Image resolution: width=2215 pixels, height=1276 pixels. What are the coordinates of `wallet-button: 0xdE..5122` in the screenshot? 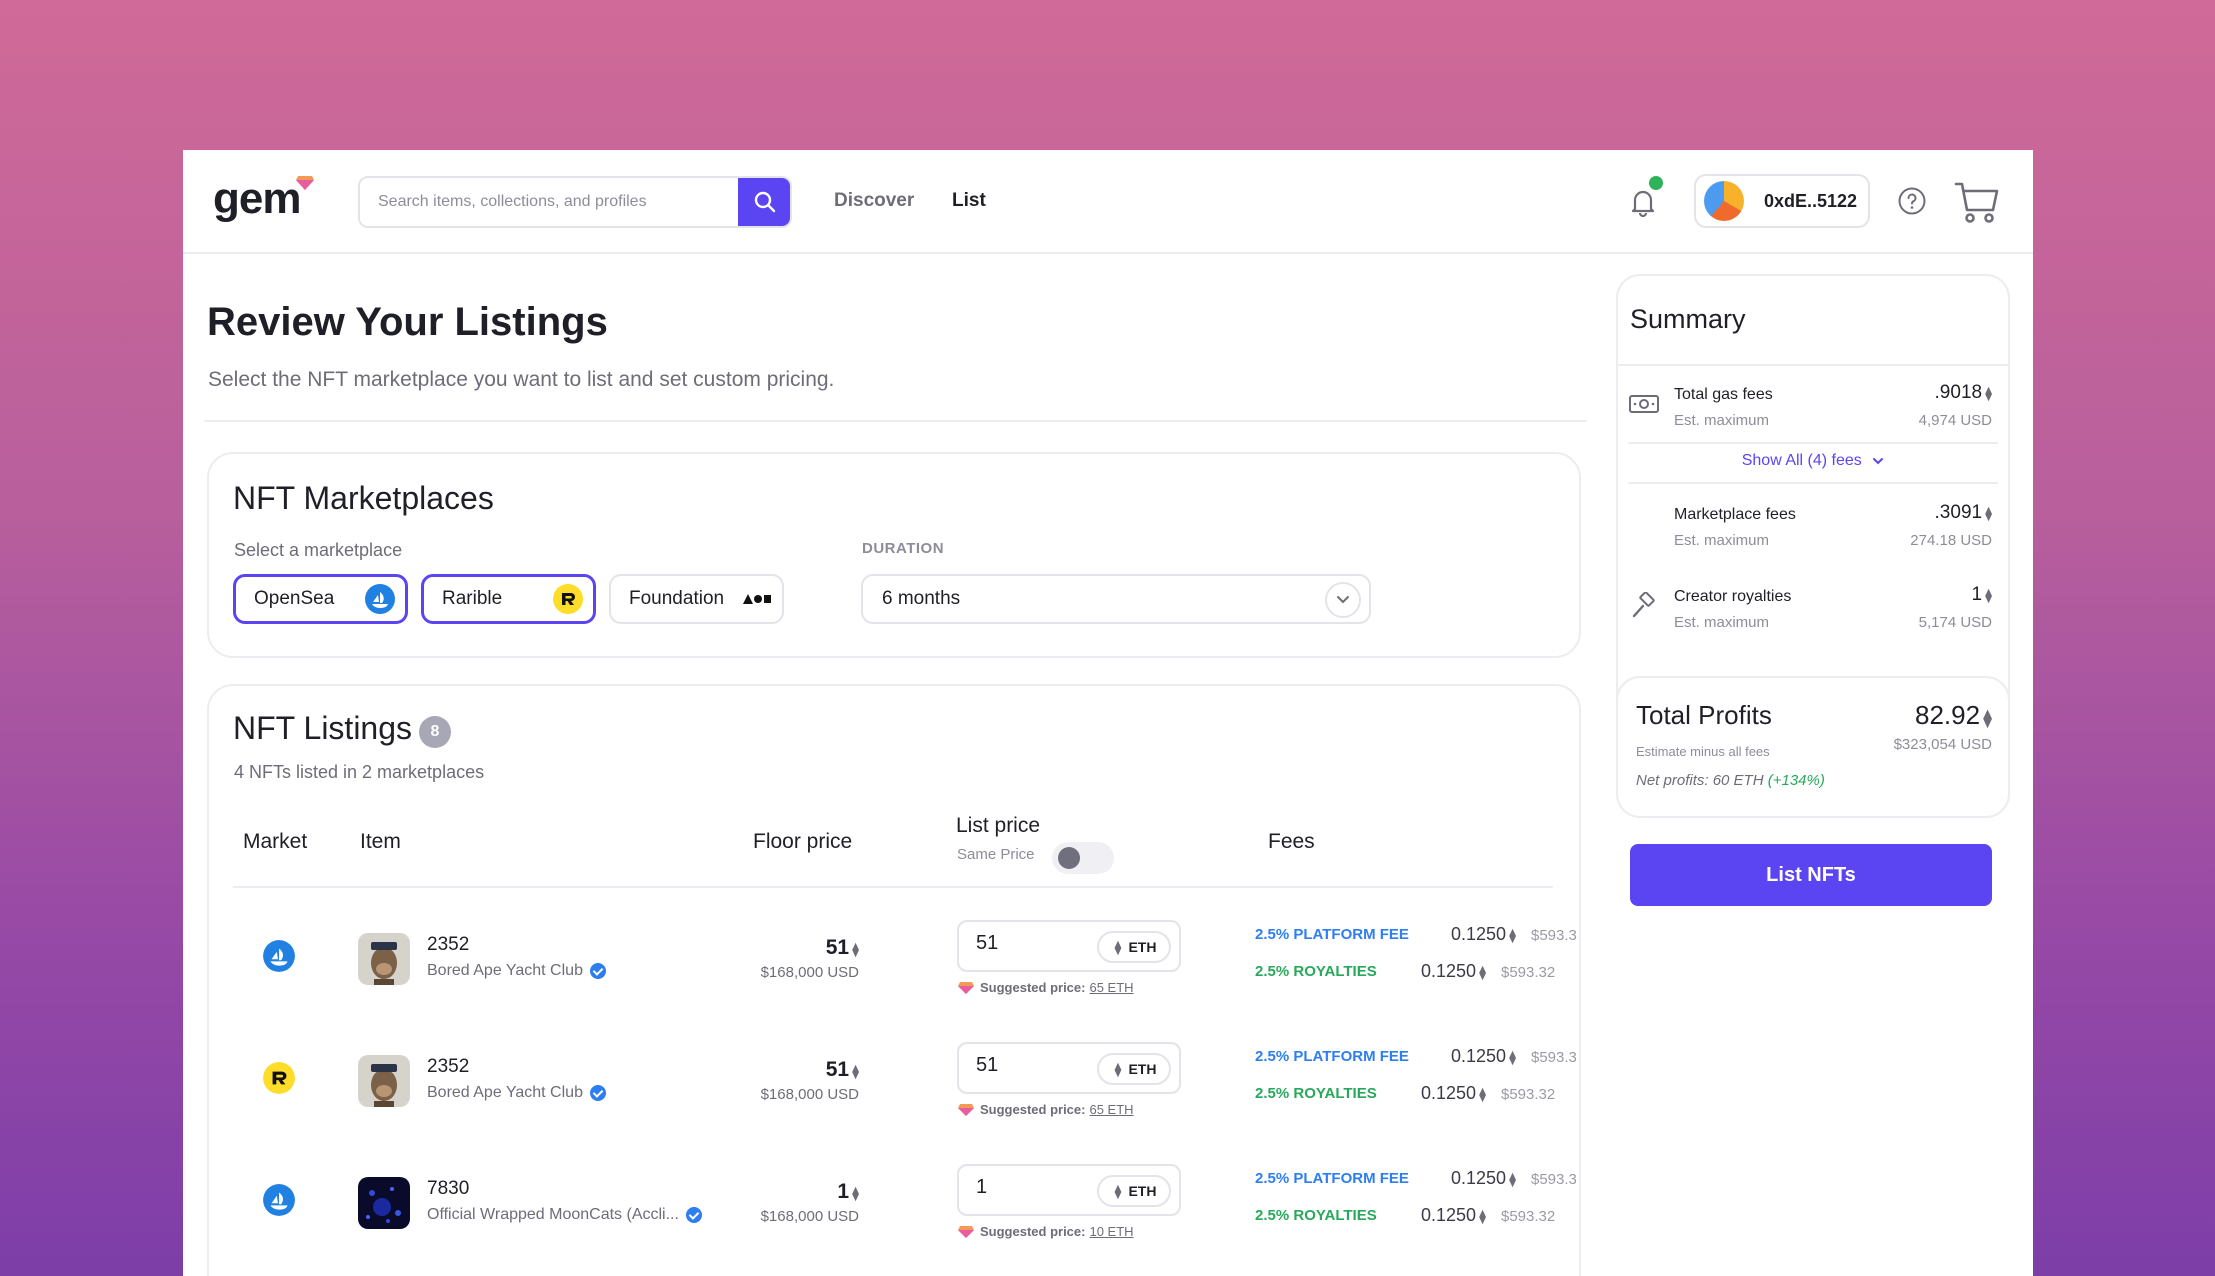 It's located at (1782, 201).